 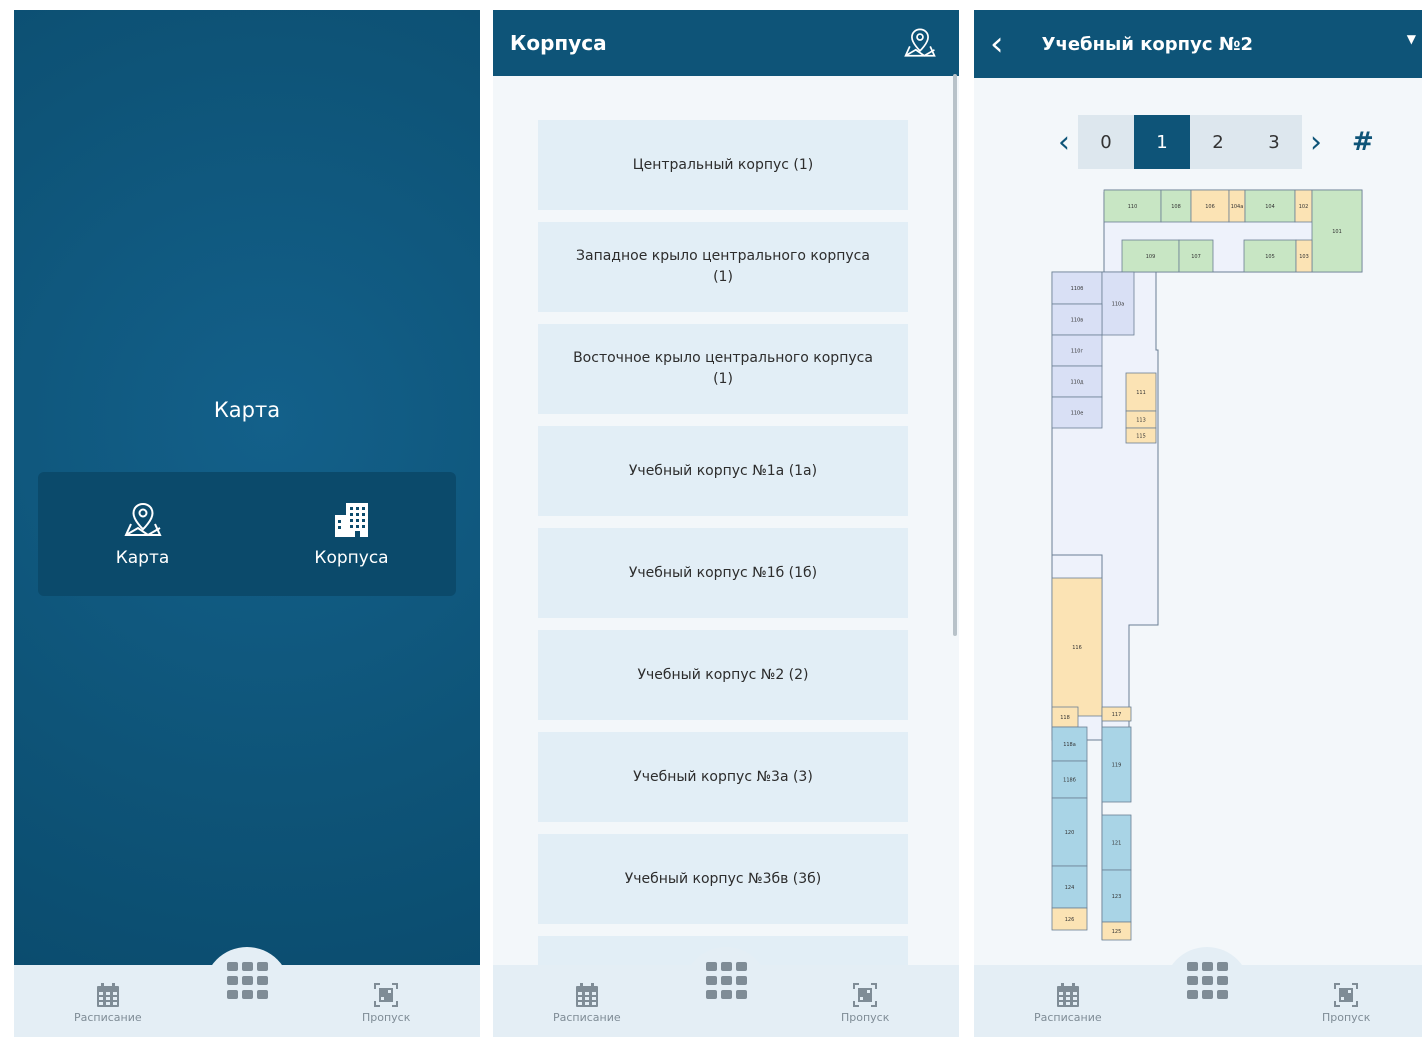 I want to click on room-label: 109, so click(x=1151, y=257).